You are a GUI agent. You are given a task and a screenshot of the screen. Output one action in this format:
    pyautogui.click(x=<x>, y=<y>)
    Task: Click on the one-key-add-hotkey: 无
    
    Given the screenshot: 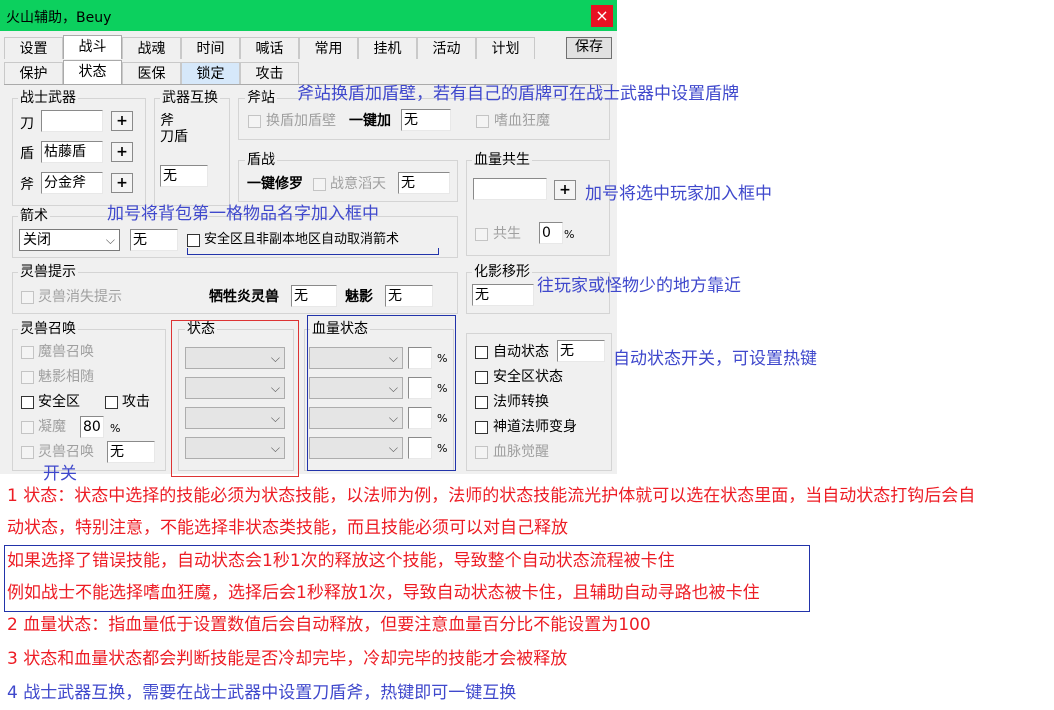 What is the action you would take?
    pyautogui.click(x=426, y=120)
    